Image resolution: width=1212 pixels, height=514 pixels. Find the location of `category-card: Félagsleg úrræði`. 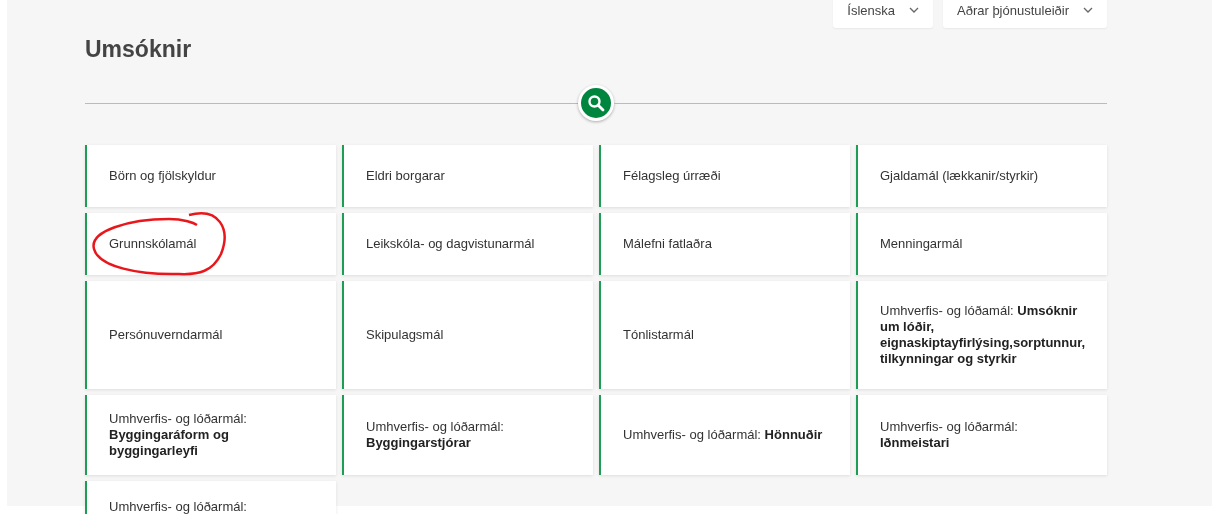

category-card: Félagsleg úrræði is located at coordinates (724, 176).